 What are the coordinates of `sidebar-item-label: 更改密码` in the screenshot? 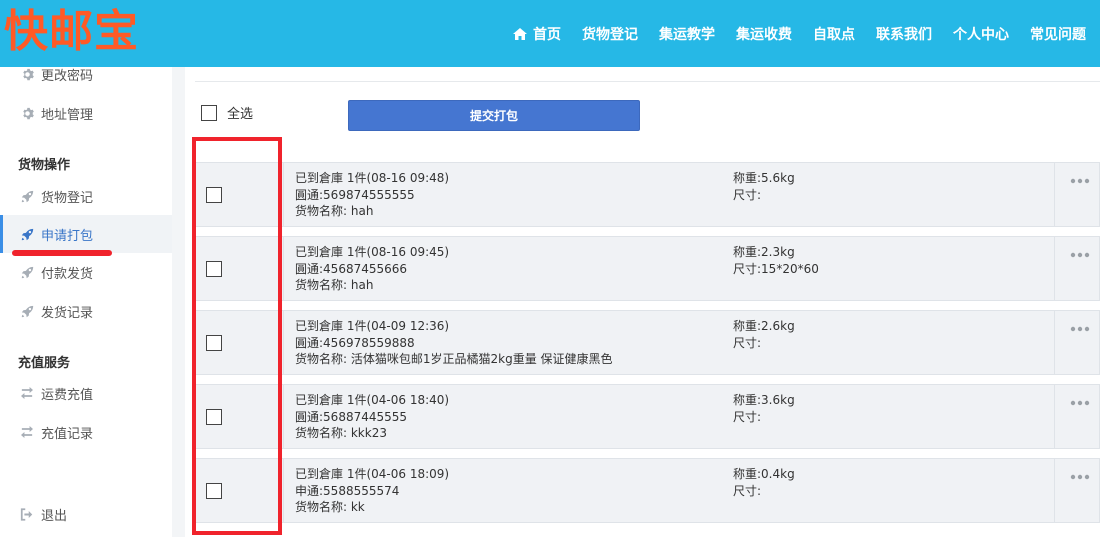 It's located at (67, 76).